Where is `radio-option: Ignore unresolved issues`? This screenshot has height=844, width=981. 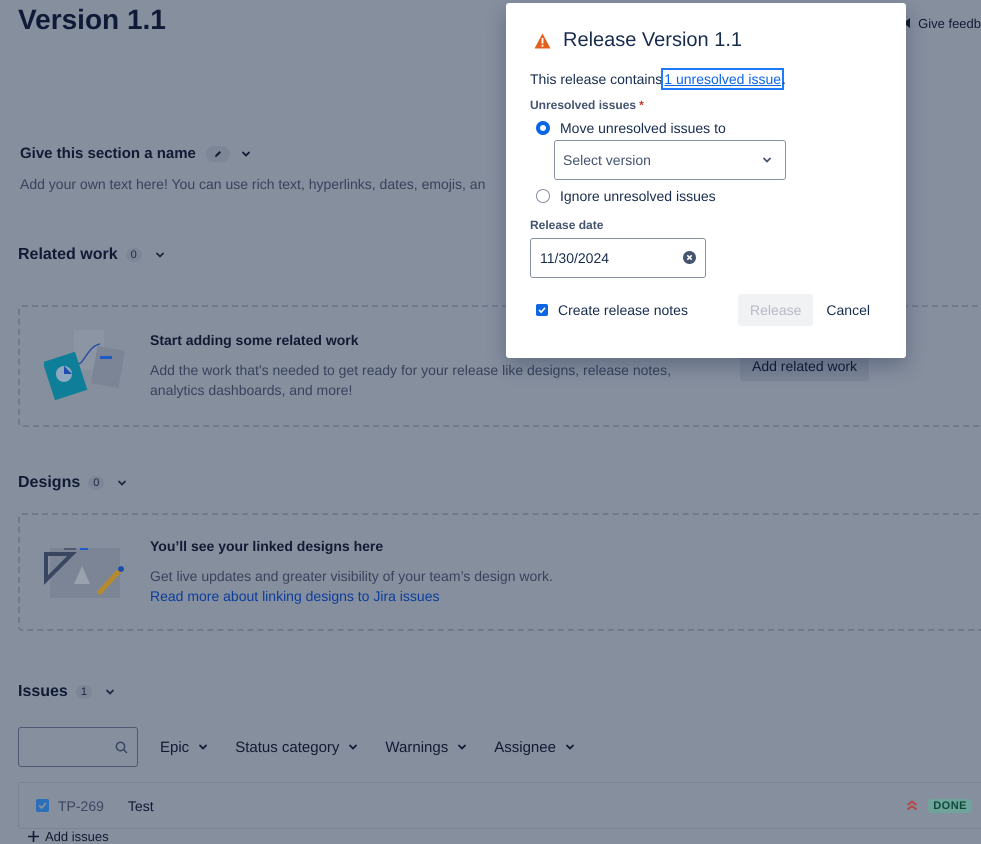 radio-option: Ignore unresolved issues is located at coordinates (626, 196).